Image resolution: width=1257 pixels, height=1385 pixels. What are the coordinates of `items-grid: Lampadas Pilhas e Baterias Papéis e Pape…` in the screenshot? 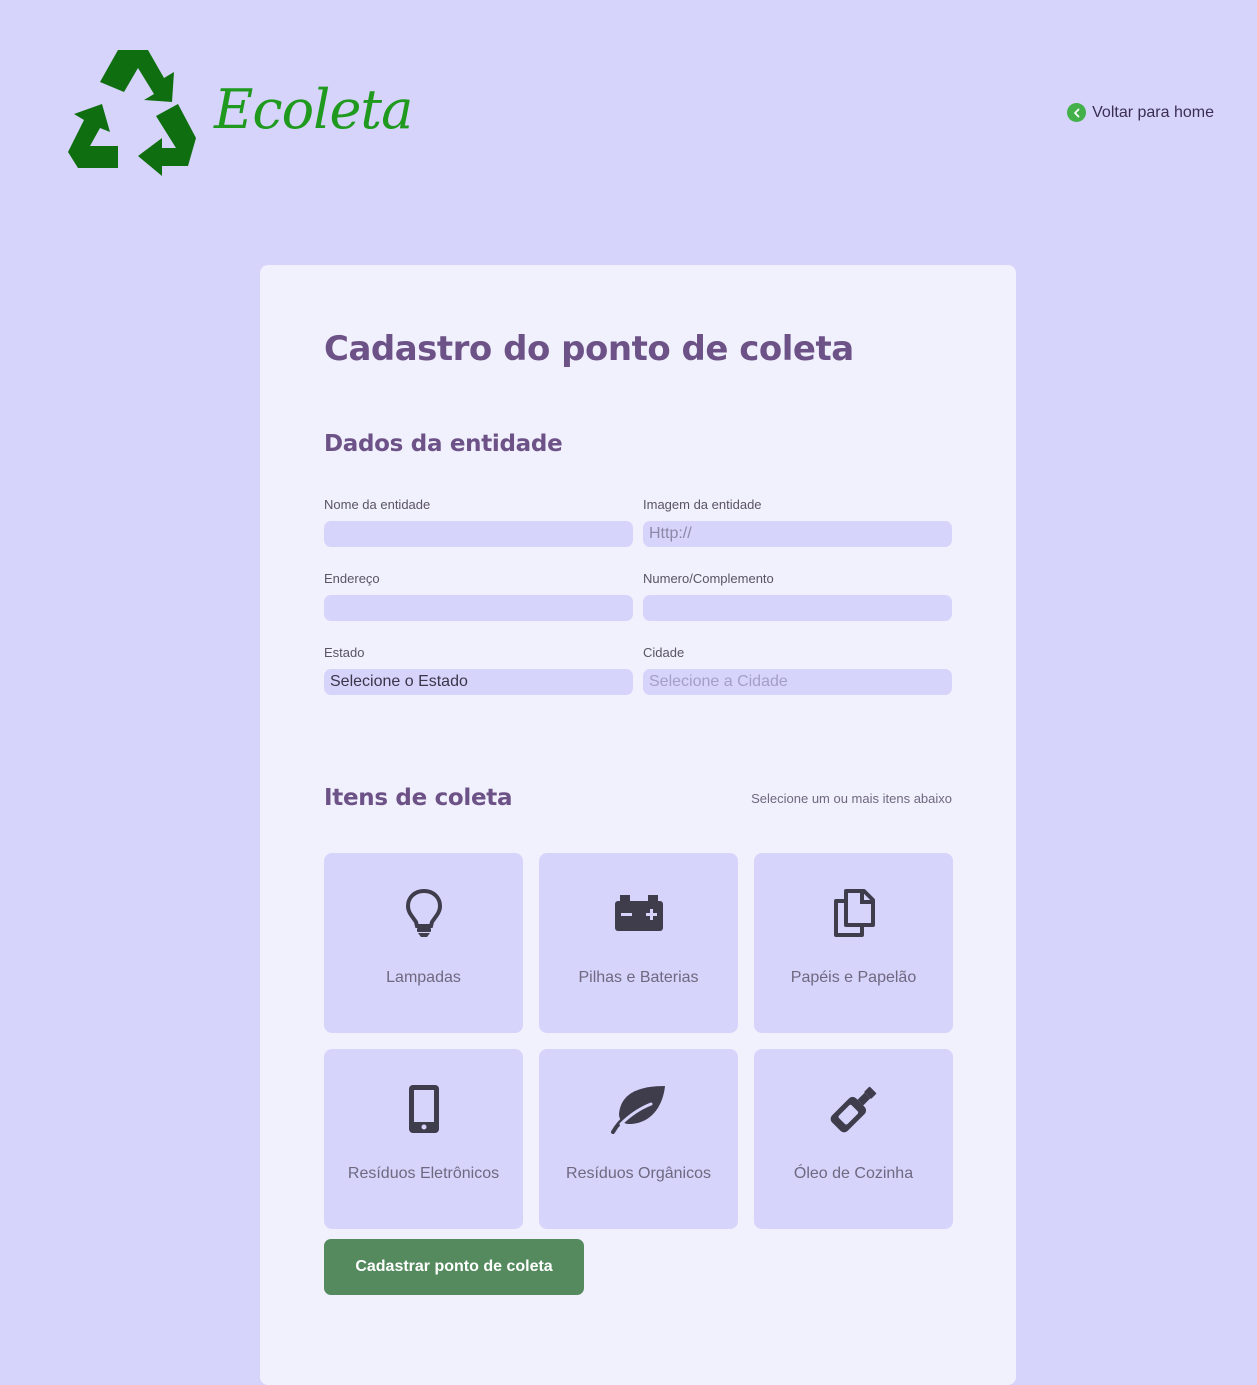 It's located at (638, 1041).